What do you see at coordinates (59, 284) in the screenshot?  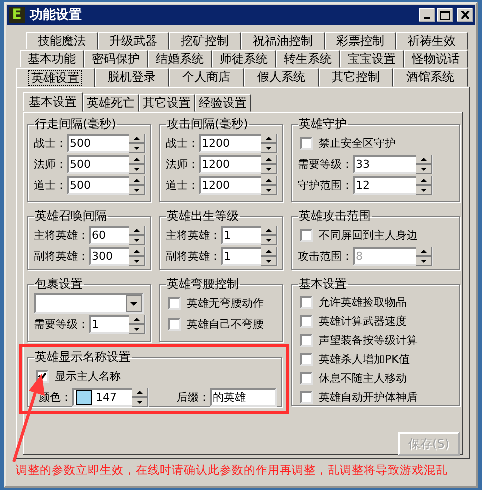 I see `group-title: 包裹设置` at bounding box center [59, 284].